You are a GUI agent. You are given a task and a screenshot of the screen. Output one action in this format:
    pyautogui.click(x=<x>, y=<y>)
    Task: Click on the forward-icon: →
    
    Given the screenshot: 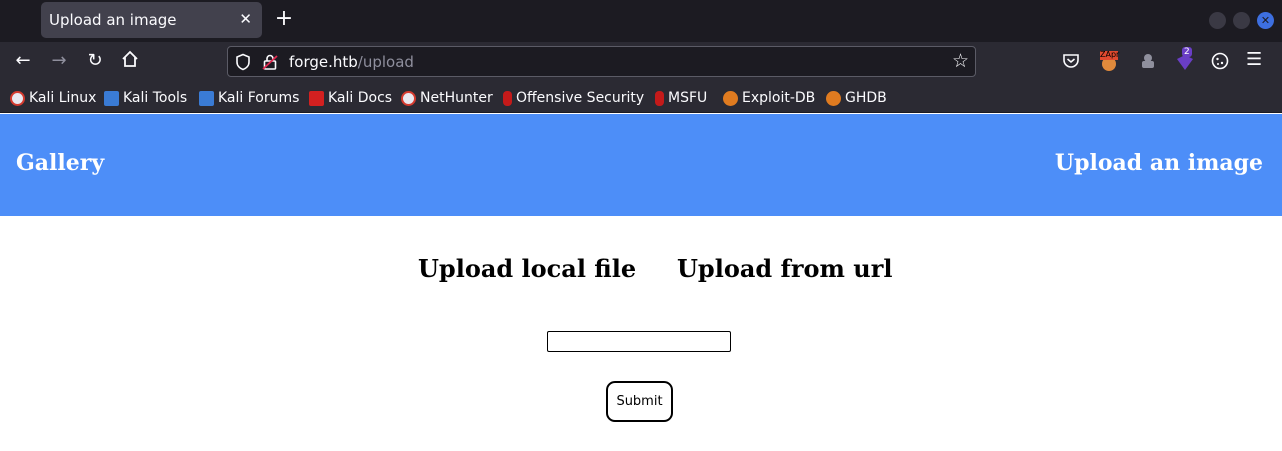 What is the action you would take?
    pyautogui.click(x=59, y=60)
    